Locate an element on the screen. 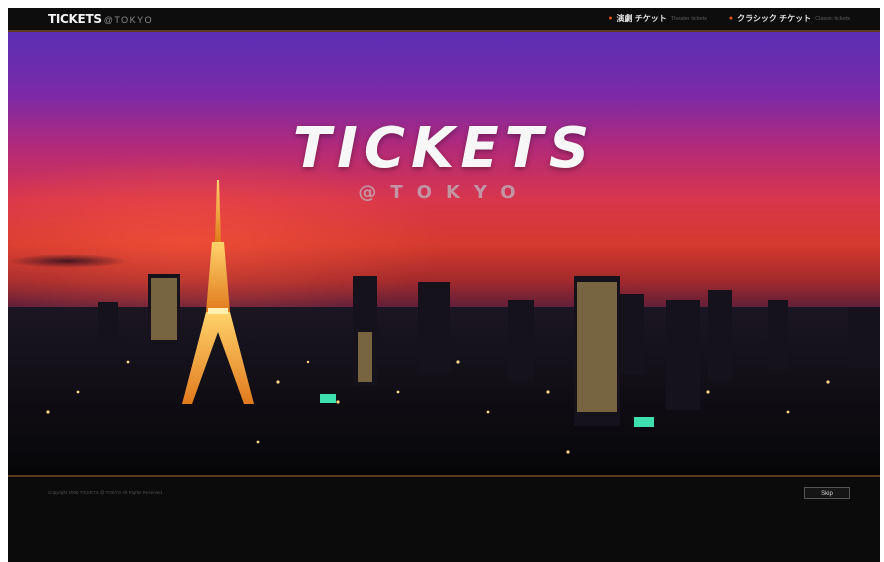  logo-sub-text: @TOKYO is located at coordinates (128, 20).